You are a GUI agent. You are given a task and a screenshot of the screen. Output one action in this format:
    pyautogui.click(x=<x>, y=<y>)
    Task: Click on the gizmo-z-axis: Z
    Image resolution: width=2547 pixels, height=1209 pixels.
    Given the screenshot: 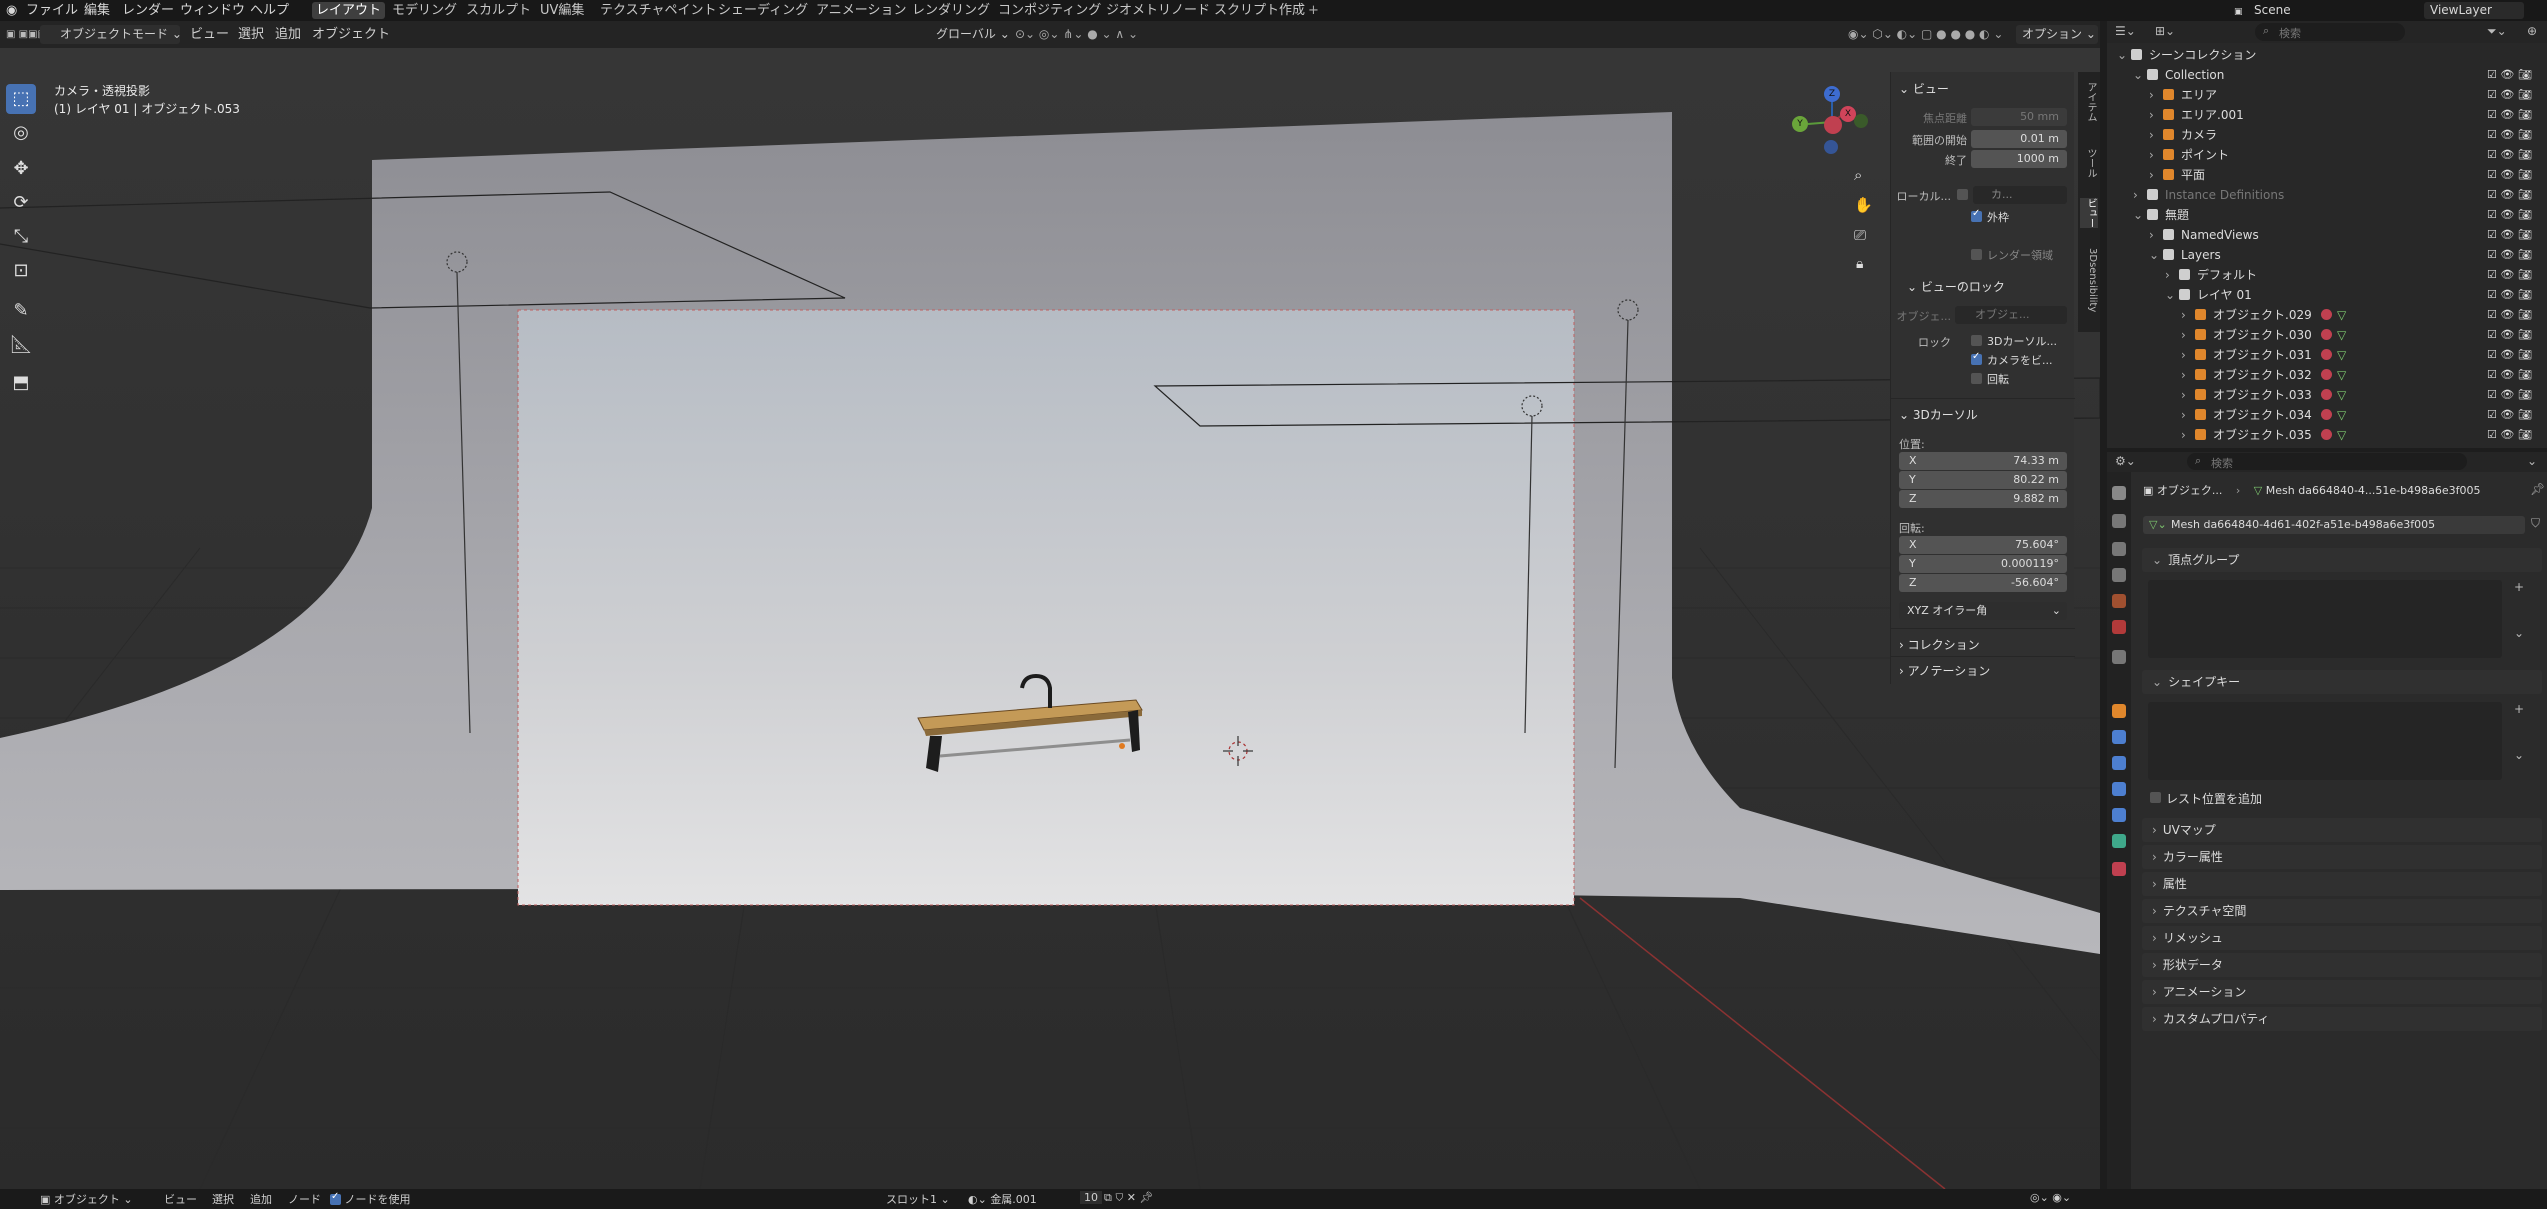 What is the action you would take?
    pyautogui.click(x=1832, y=94)
    